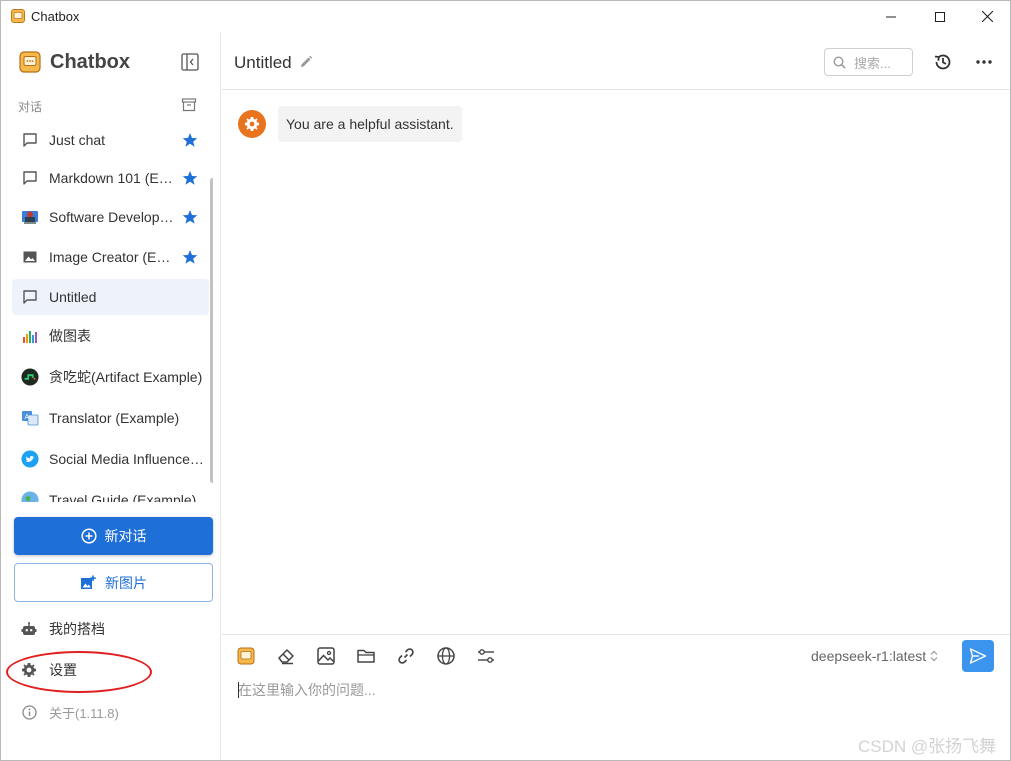 The height and width of the screenshot is (761, 1011). Describe the element at coordinates (211, 330) in the screenshot. I see `session-list-scrollbar` at that location.